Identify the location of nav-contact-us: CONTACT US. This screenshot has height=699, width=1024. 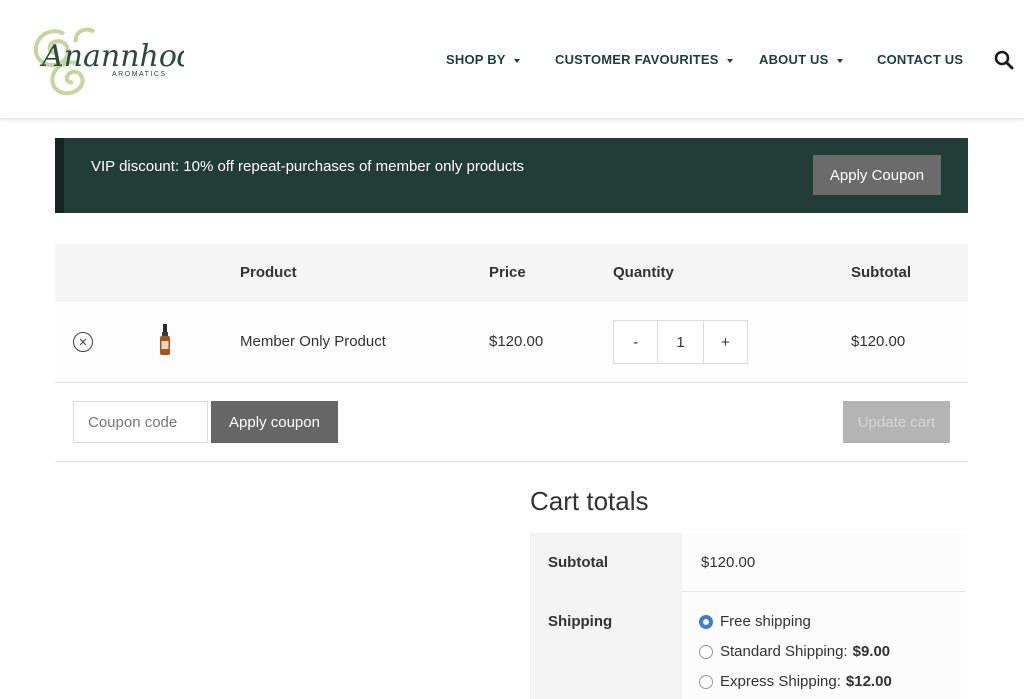
(920, 59).